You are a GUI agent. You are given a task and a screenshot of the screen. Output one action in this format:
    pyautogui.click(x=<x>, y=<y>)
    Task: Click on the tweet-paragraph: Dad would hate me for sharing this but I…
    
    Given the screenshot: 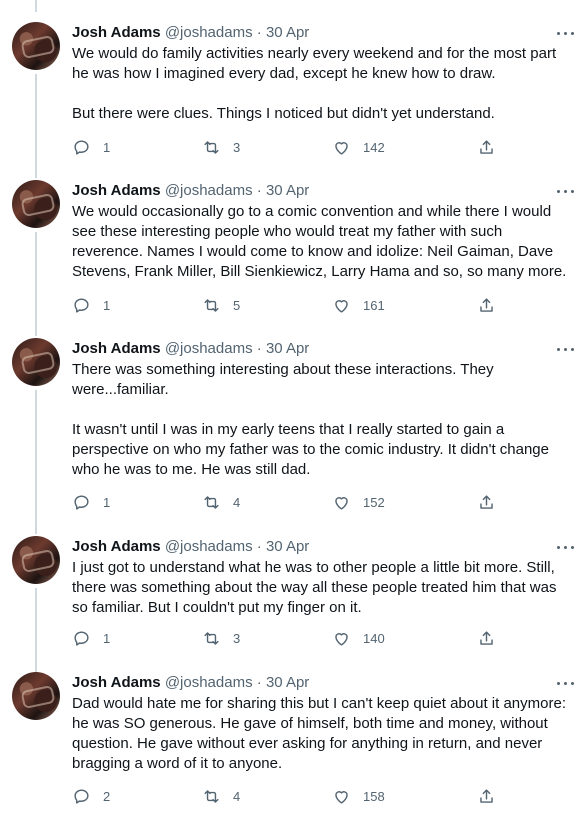 What is the action you would take?
    pyautogui.click(x=319, y=733)
    